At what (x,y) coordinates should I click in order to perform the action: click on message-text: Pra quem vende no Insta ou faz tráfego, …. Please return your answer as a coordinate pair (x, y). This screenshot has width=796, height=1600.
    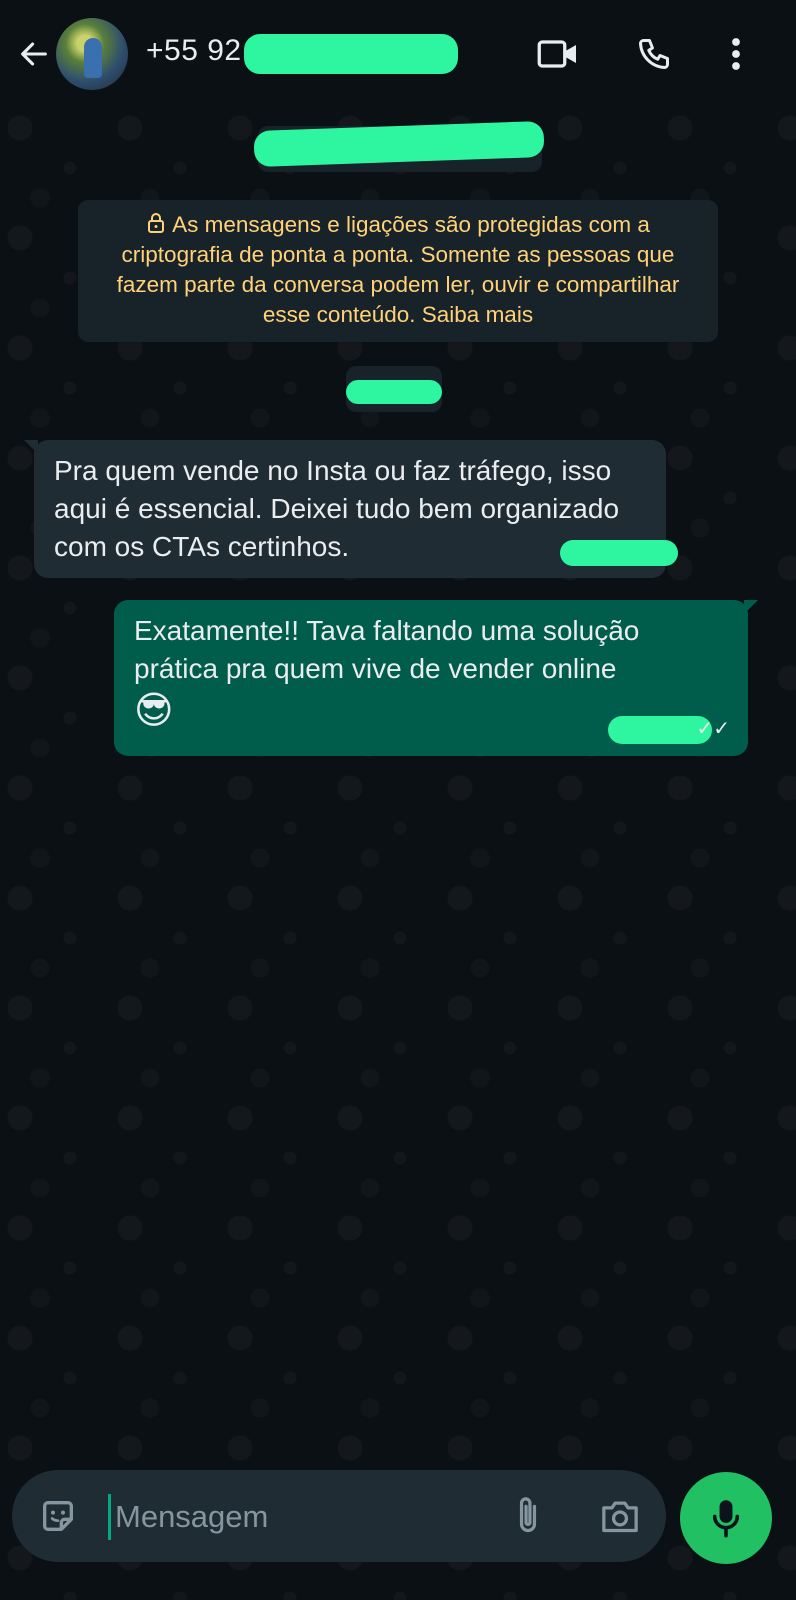
    Looking at the image, I should click on (337, 508).